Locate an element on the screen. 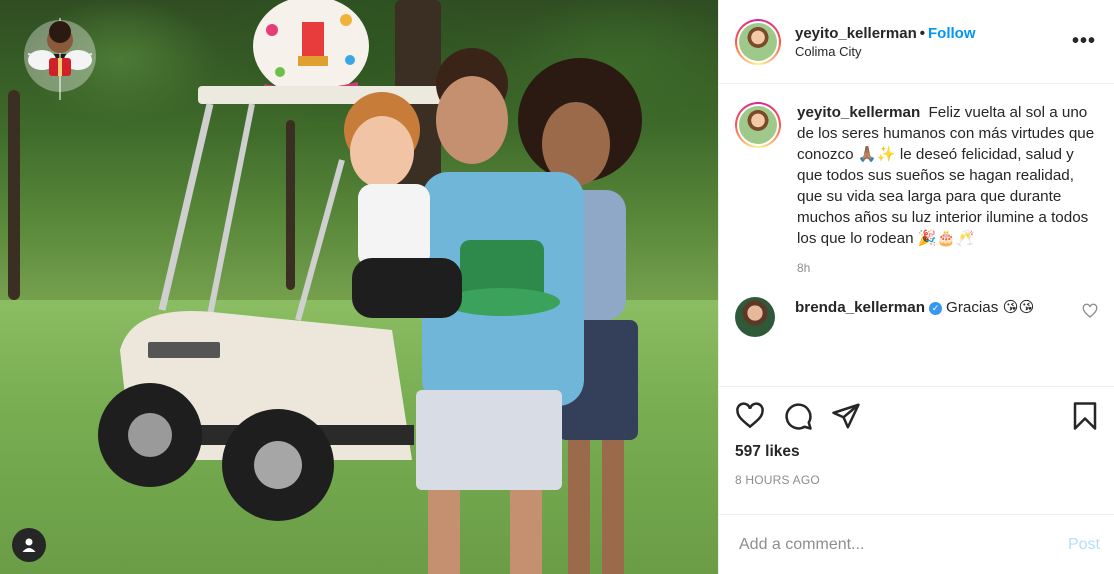  more-icon: ••• is located at coordinates (1084, 41).